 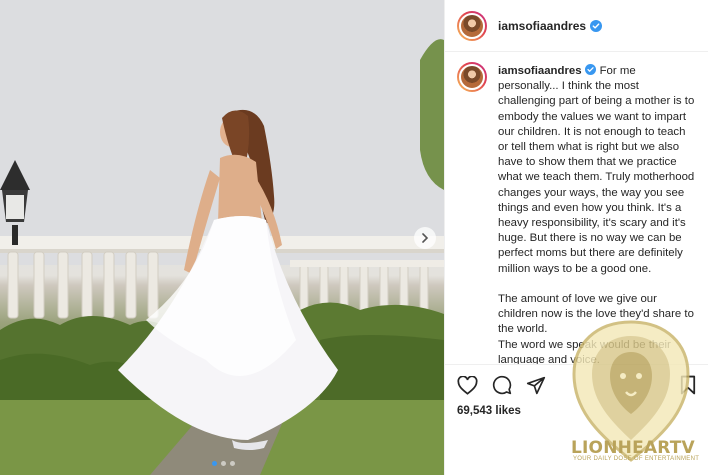 I want to click on watermark-brand: LIONHEARTV, so click(x=633, y=448).